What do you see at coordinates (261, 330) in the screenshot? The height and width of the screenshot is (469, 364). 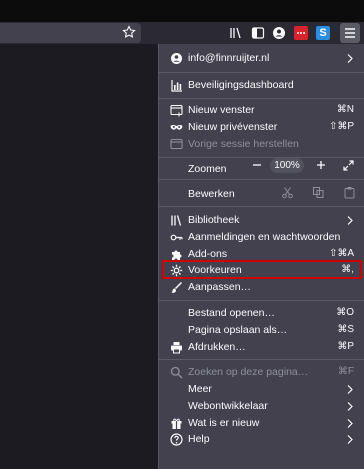 I see `menu-save-page: Pagina opslaan als… ⌘S` at bounding box center [261, 330].